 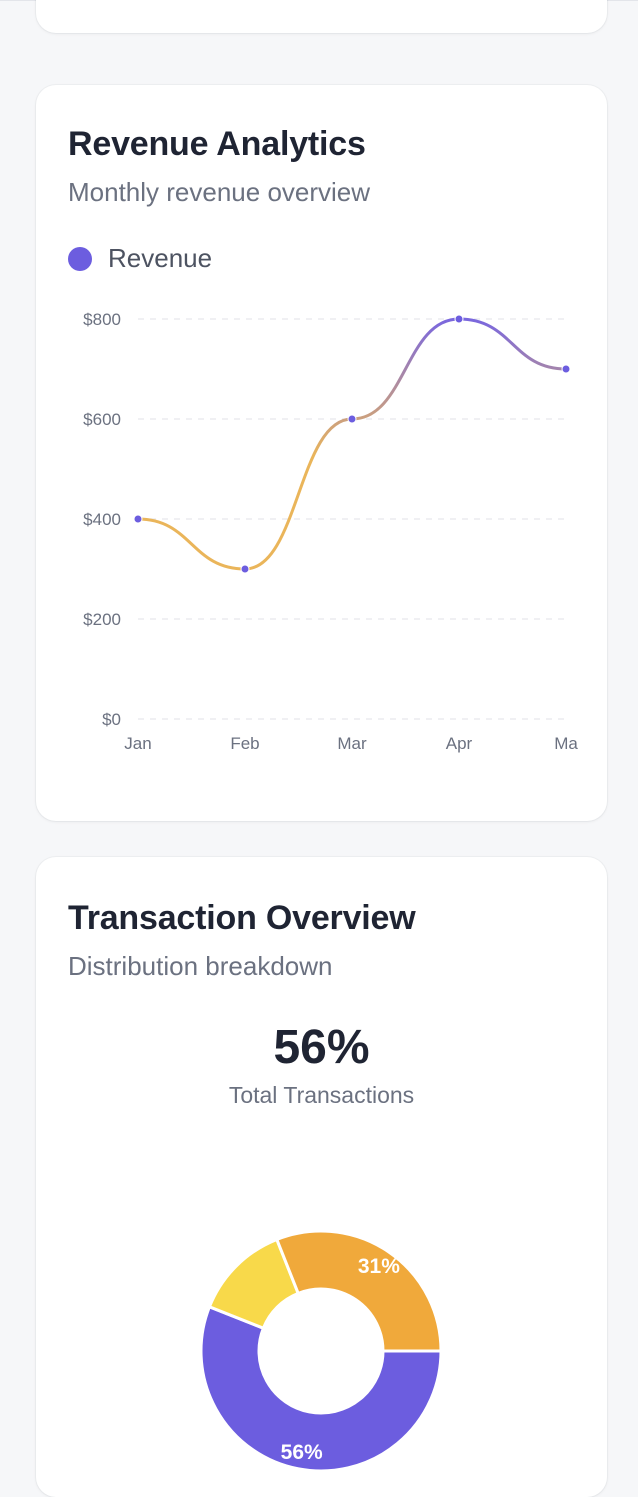 I want to click on x-tick-label: Apr, so click(x=459, y=743).